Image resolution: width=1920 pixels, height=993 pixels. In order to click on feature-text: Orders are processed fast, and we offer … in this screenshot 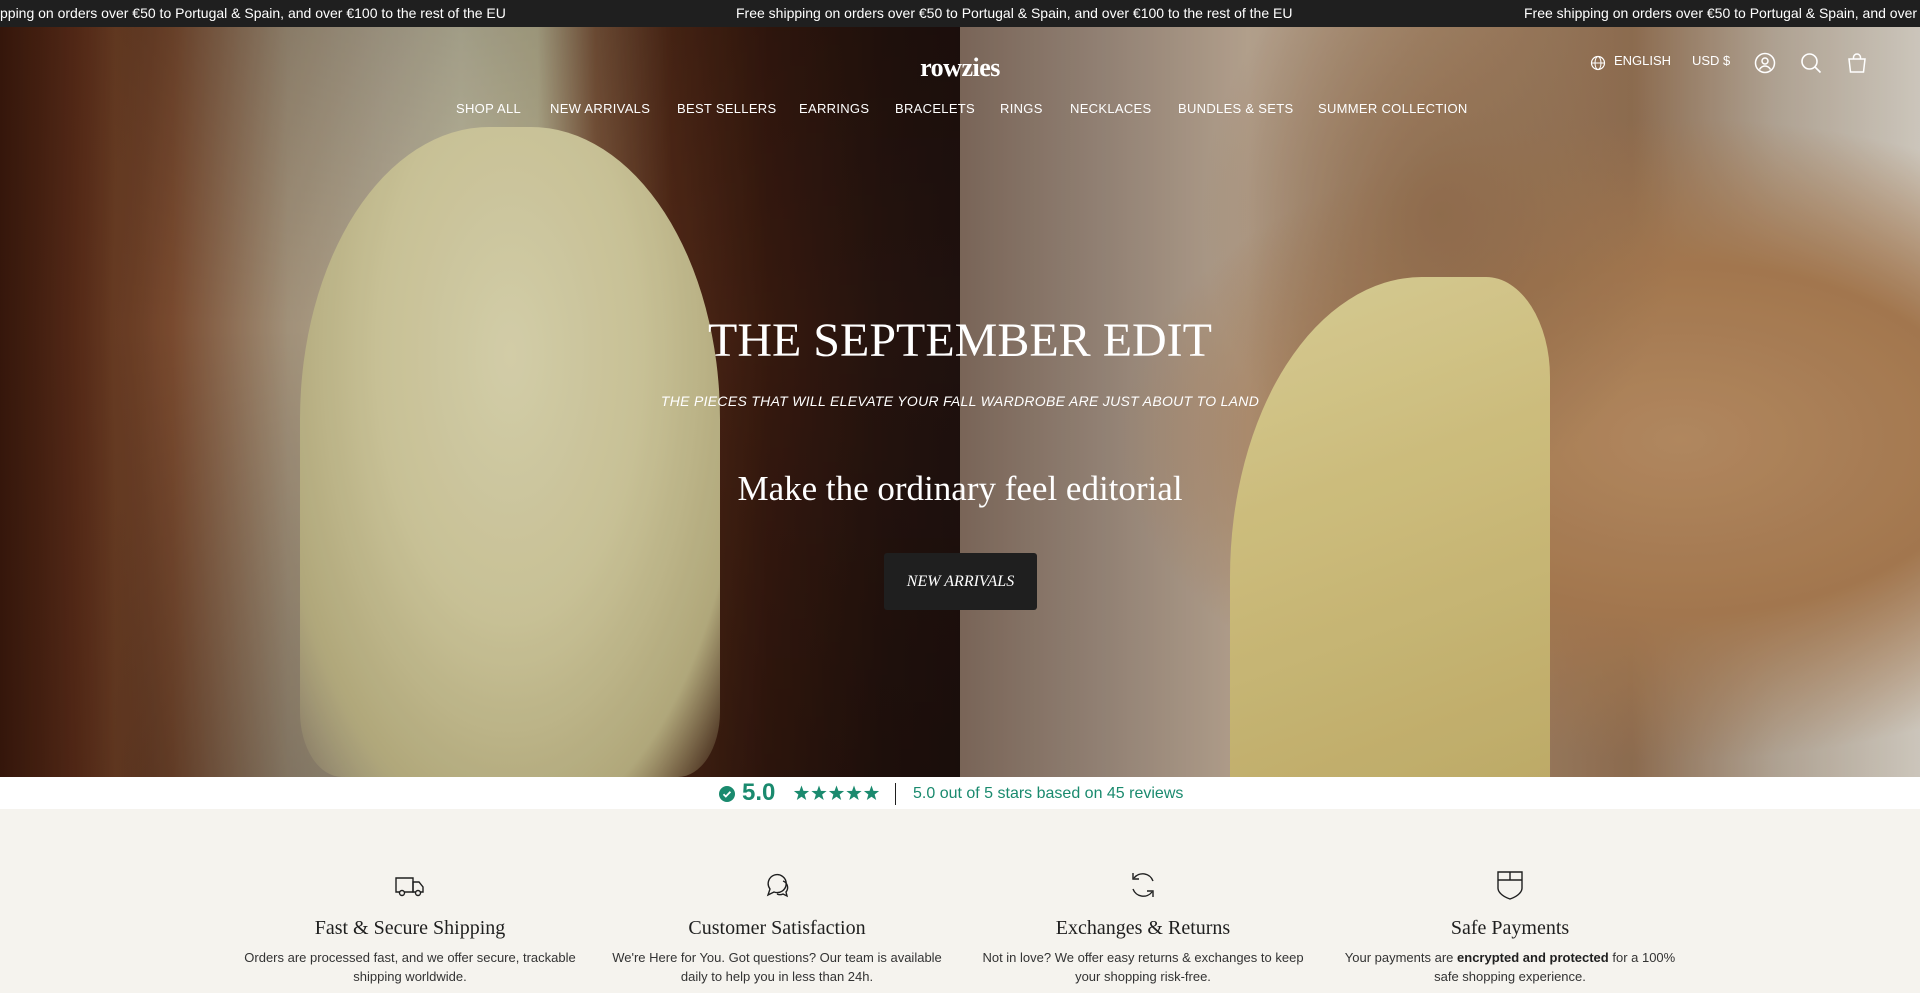, I will do `click(410, 967)`.